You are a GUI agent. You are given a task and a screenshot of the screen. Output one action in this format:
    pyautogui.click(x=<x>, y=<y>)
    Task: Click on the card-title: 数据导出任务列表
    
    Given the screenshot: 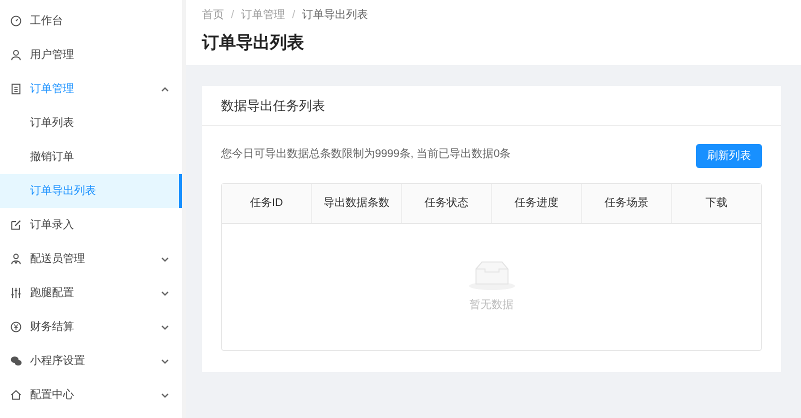 What is the action you would take?
    pyautogui.click(x=273, y=105)
    